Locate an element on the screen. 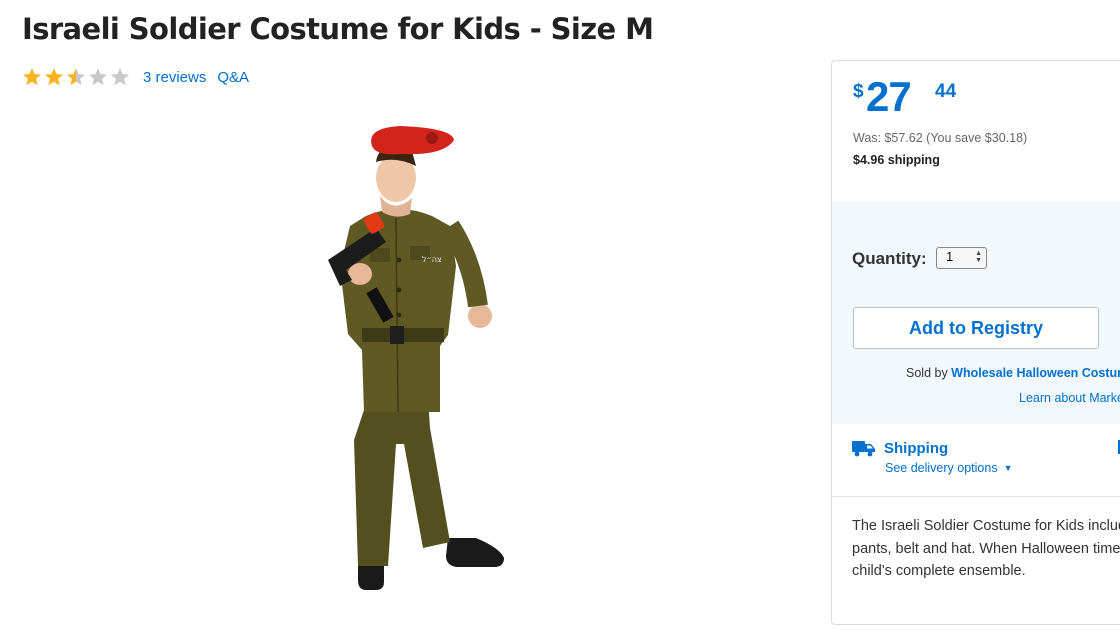  jacket: צה״ל is located at coordinates (398, 311).